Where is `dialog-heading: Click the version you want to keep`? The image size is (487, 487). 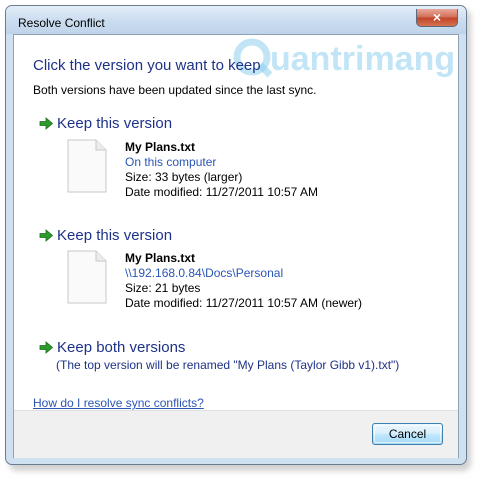
dialog-heading: Click the version you want to keep is located at coordinates (147, 65).